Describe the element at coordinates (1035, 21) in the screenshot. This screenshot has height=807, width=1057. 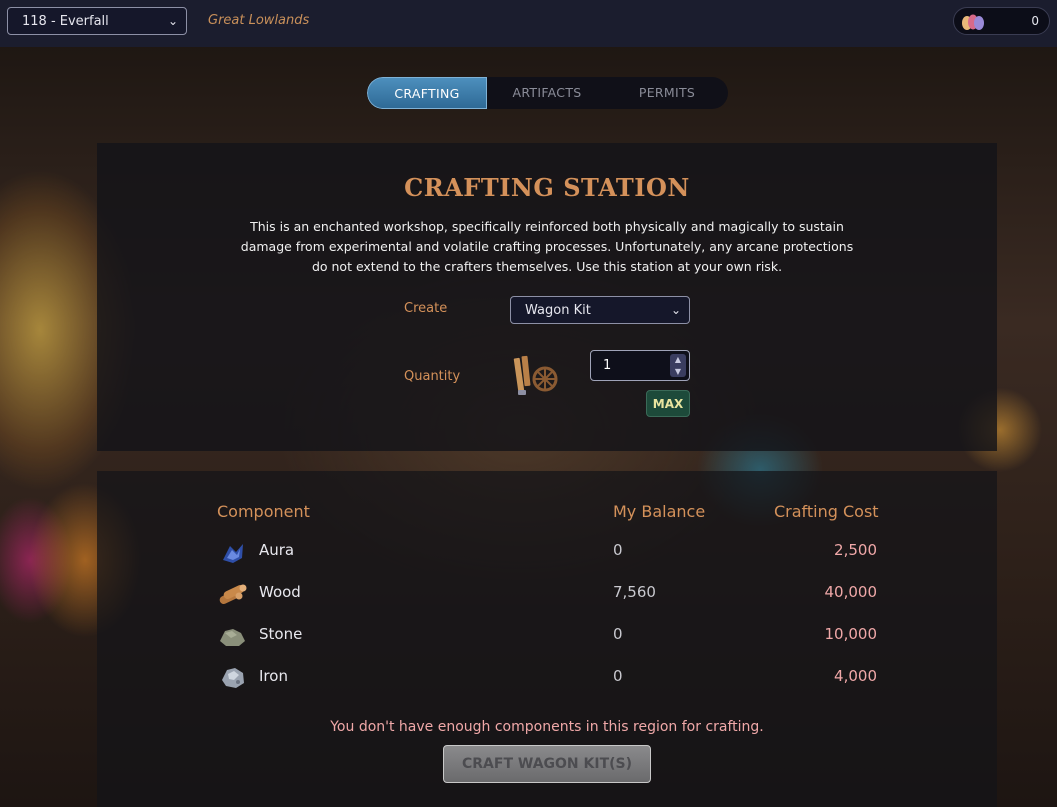
I see `gem-count: 0` at that location.